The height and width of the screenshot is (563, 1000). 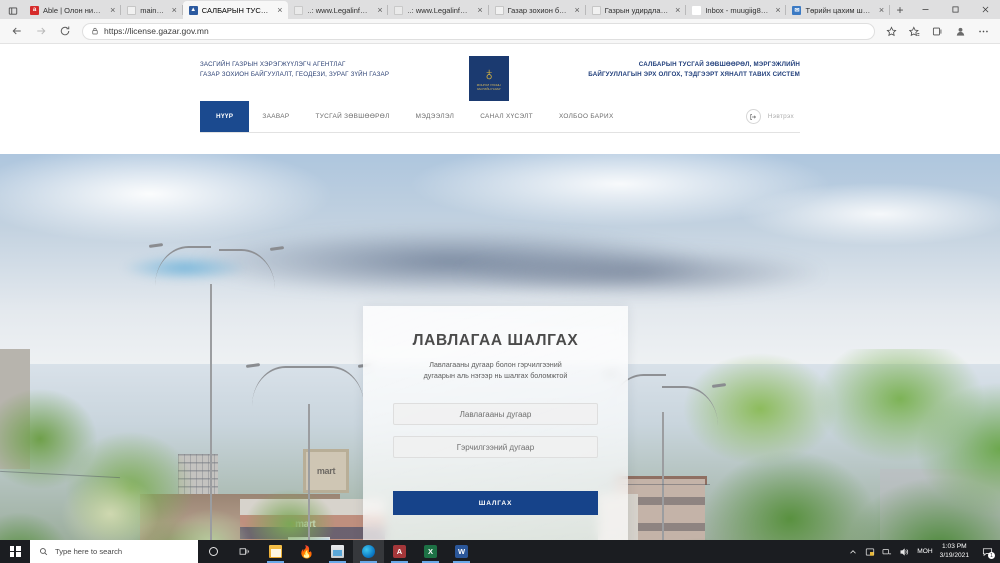 I want to click on login-button: Нэвтрэх, so click(x=772, y=116).